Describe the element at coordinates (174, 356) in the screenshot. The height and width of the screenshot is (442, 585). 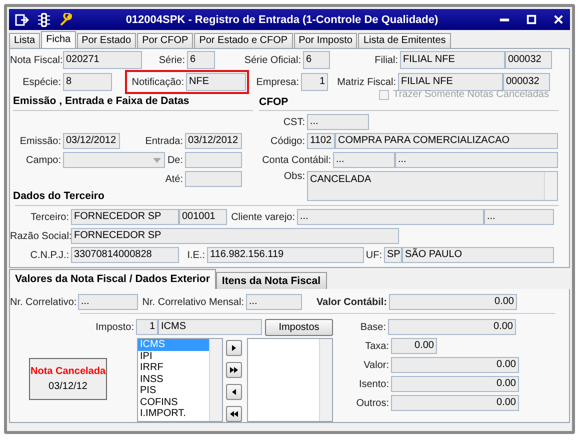
I see `list-item: IPI` at that location.